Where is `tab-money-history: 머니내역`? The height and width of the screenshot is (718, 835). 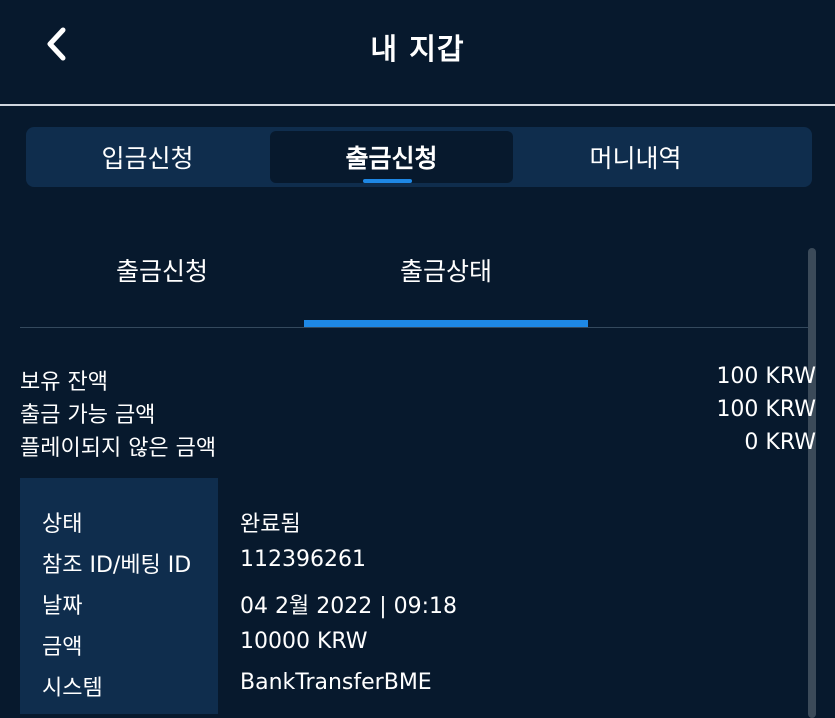 tab-money-history: 머니내역 is located at coordinates (635, 157).